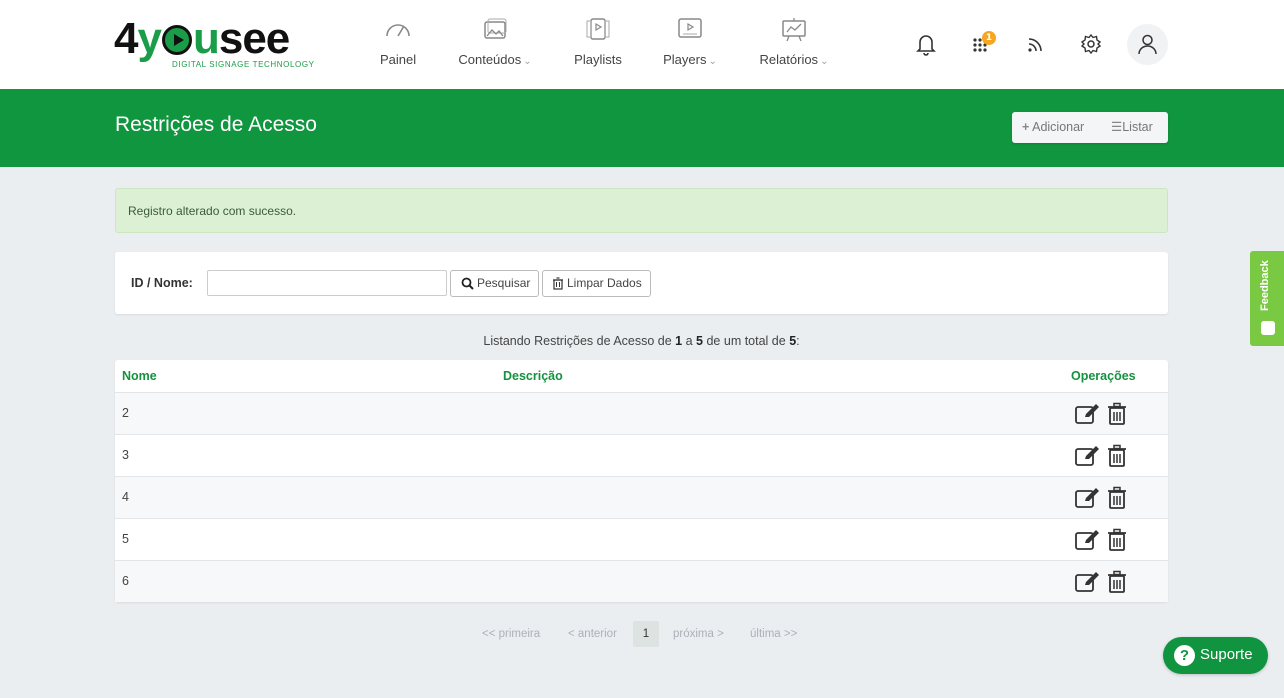  What do you see at coordinates (698, 634) in the screenshot?
I see `pagination-next: próxima >` at bounding box center [698, 634].